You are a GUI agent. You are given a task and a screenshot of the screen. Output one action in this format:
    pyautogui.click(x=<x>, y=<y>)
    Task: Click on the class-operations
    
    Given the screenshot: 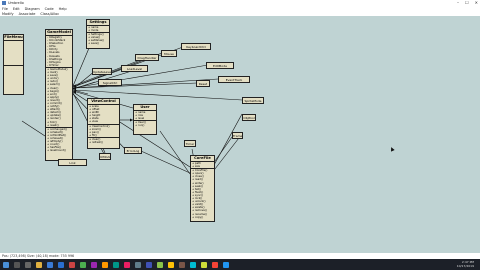 What is the action you would take?
    pyautogui.click(x=13, y=80)
    